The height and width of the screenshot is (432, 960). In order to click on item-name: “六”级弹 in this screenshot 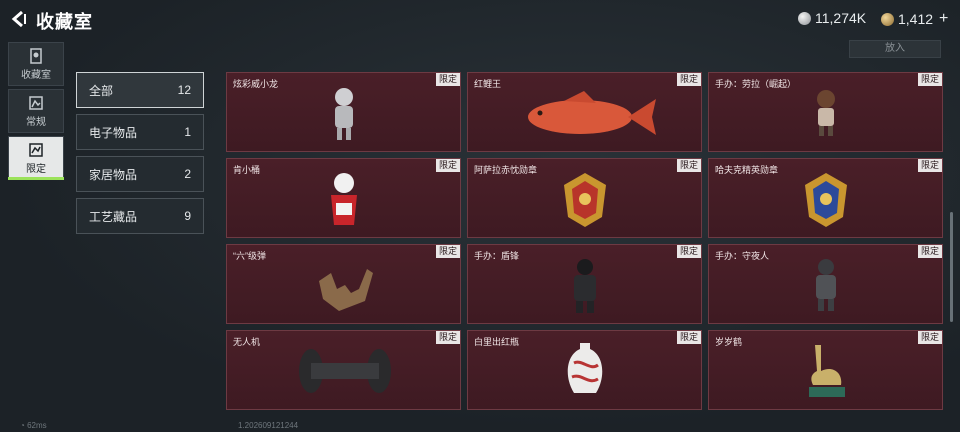, I will do `click(249, 256)`.